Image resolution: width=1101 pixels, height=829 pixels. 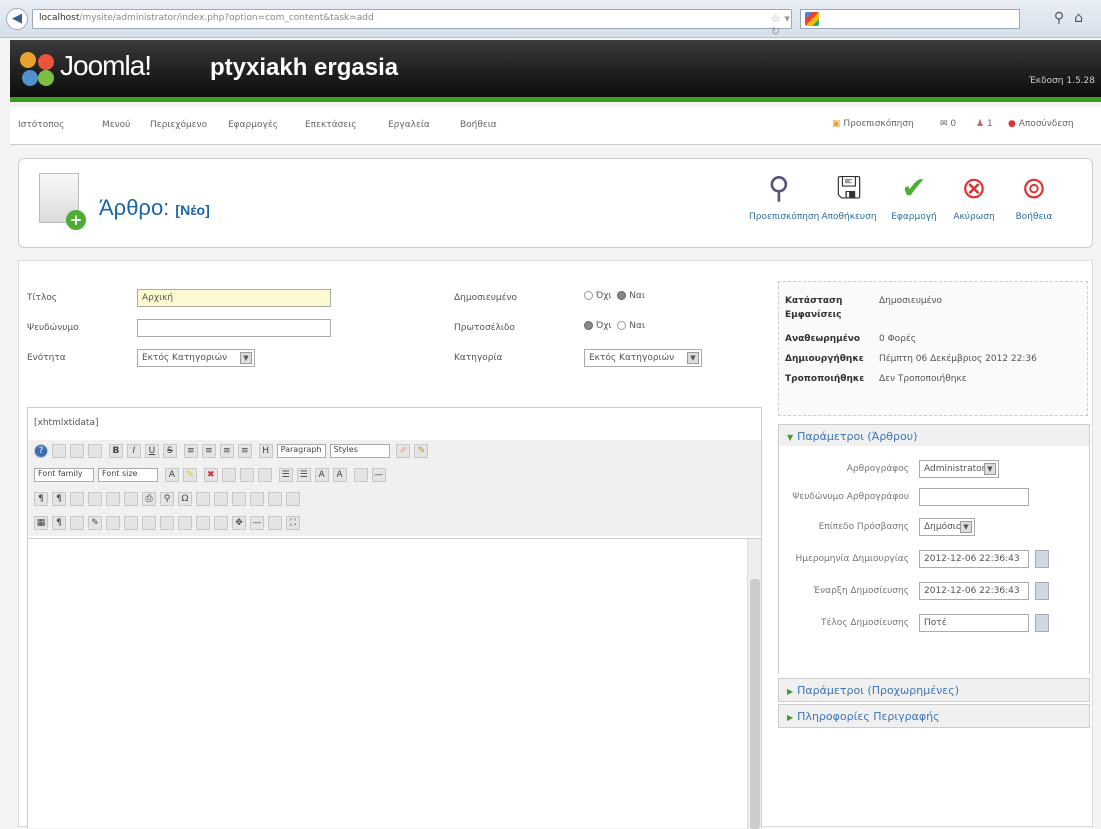 I want to click on print-icon: ⎙, so click(x=149, y=499).